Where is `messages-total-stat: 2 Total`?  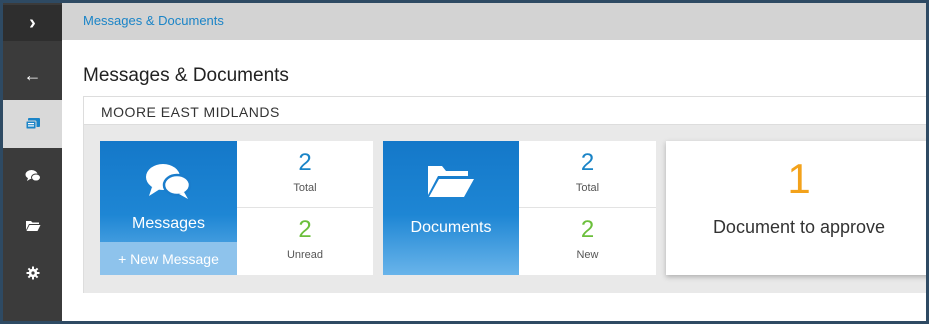 messages-total-stat: 2 Total is located at coordinates (305, 174).